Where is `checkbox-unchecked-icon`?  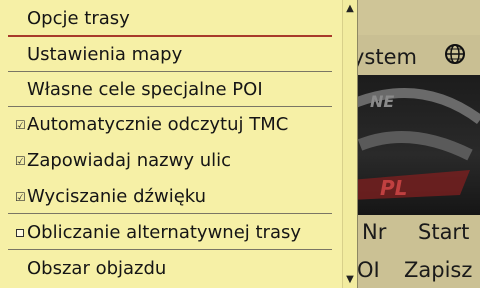 checkbox-unchecked-icon is located at coordinates (20, 233).